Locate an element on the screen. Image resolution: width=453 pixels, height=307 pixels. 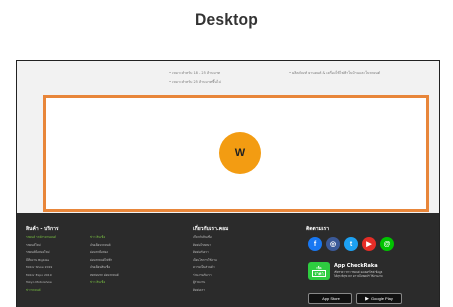
twitter-icon: t is located at coordinates (351, 244).